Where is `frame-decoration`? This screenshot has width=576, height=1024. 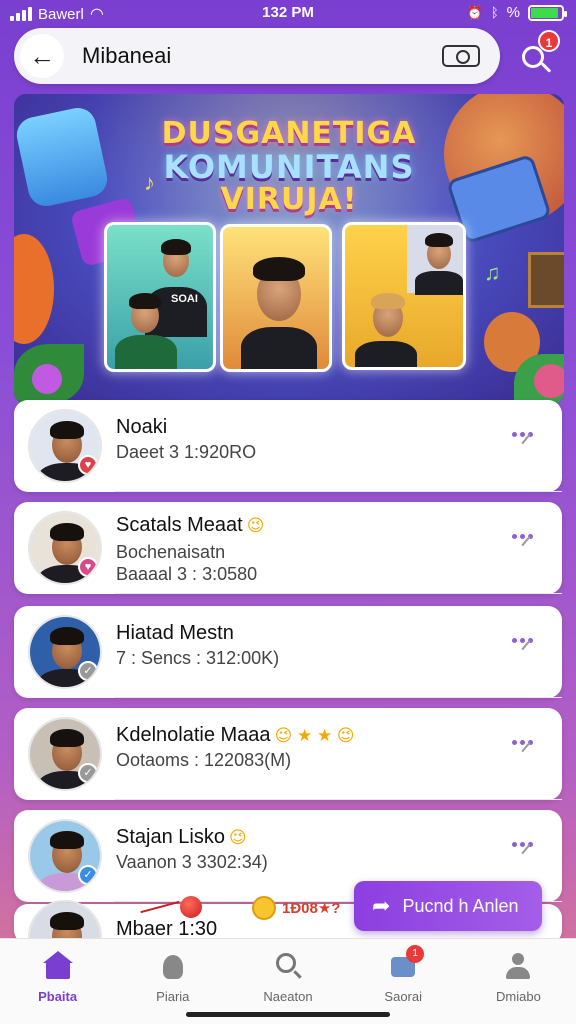 frame-decoration is located at coordinates (546, 280).